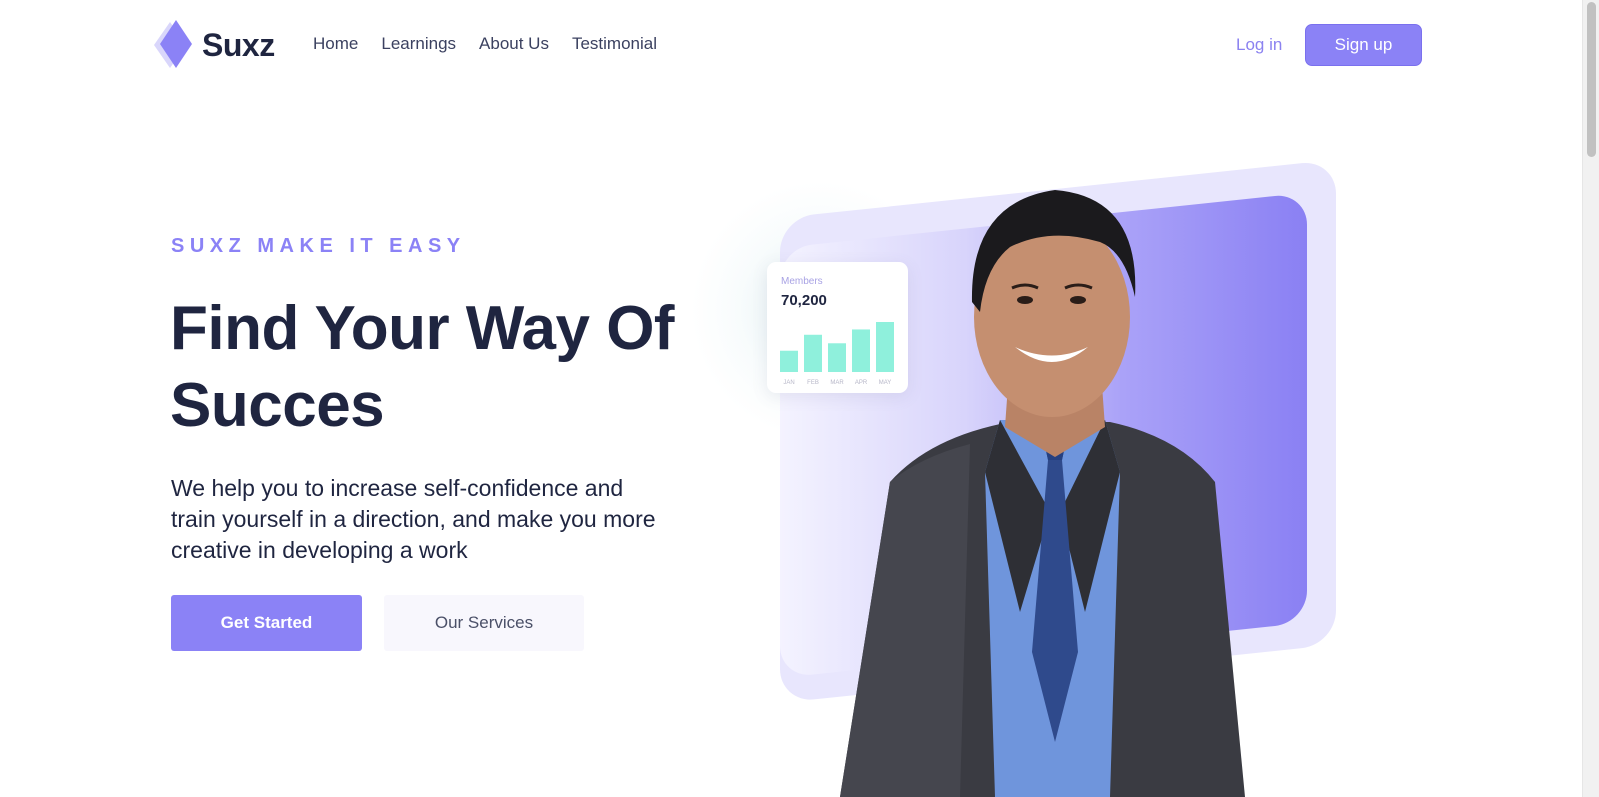 This screenshot has height=797, width=1599. Describe the element at coordinates (238, 44) in the screenshot. I see `brand-name: Suxz` at that location.